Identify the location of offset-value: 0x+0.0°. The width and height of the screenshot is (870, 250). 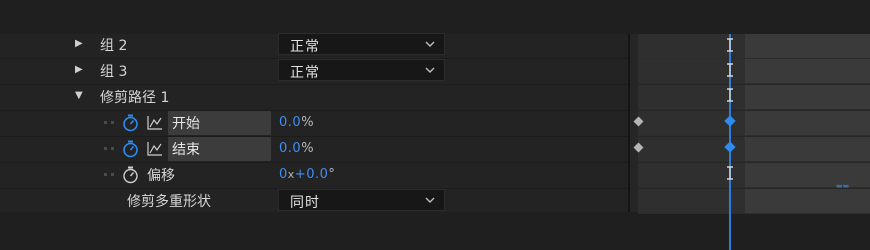
(307, 174).